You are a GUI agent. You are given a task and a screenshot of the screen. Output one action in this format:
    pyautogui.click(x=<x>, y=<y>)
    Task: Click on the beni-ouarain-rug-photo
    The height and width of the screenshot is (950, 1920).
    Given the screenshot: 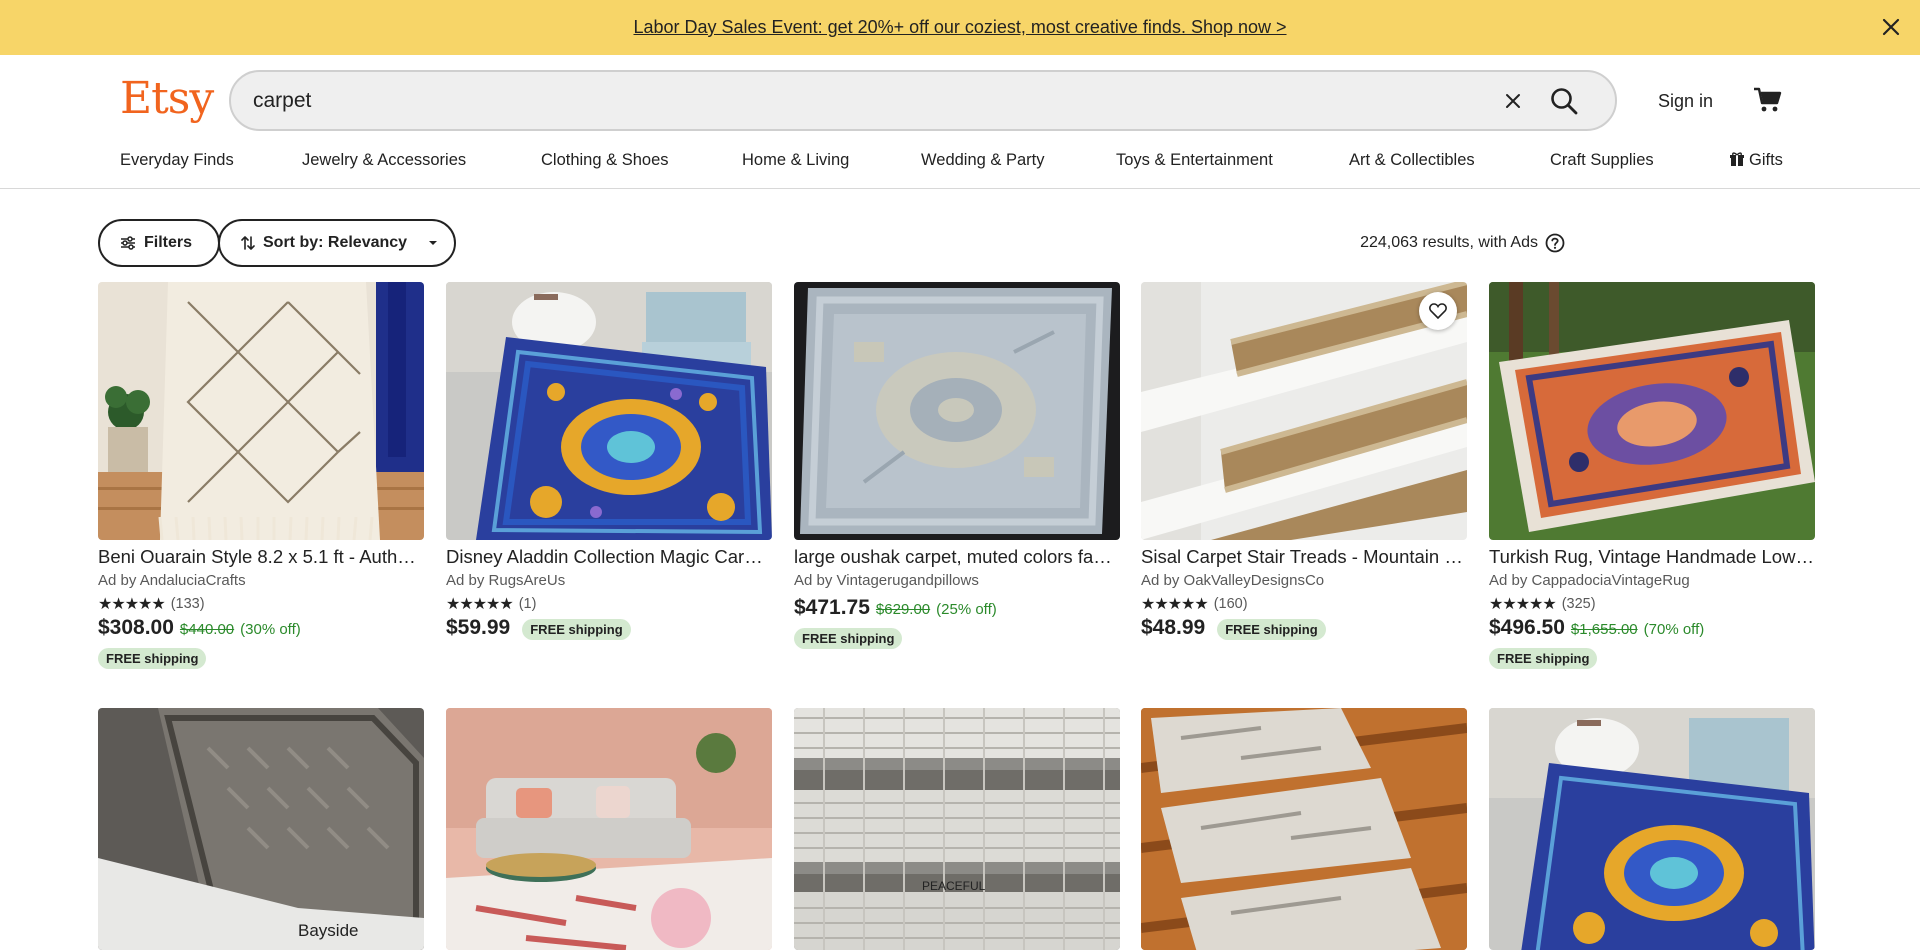 What is the action you would take?
    pyautogui.click(x=261, y=411)
    